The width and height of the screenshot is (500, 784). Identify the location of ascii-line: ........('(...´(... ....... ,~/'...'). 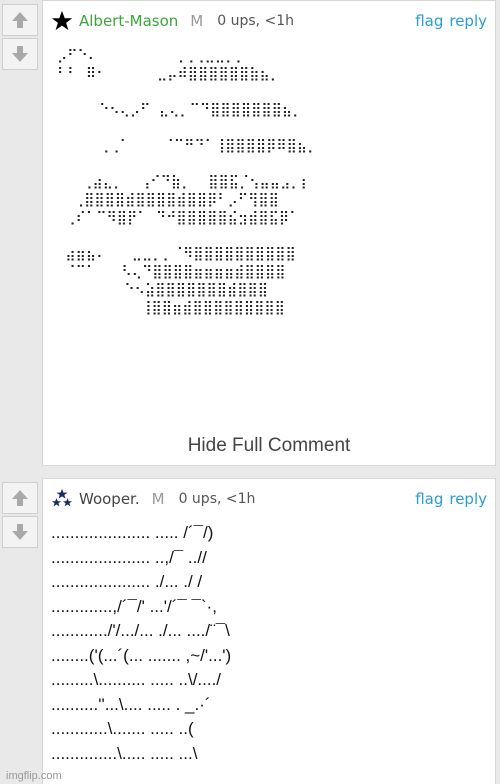
(141, 655).